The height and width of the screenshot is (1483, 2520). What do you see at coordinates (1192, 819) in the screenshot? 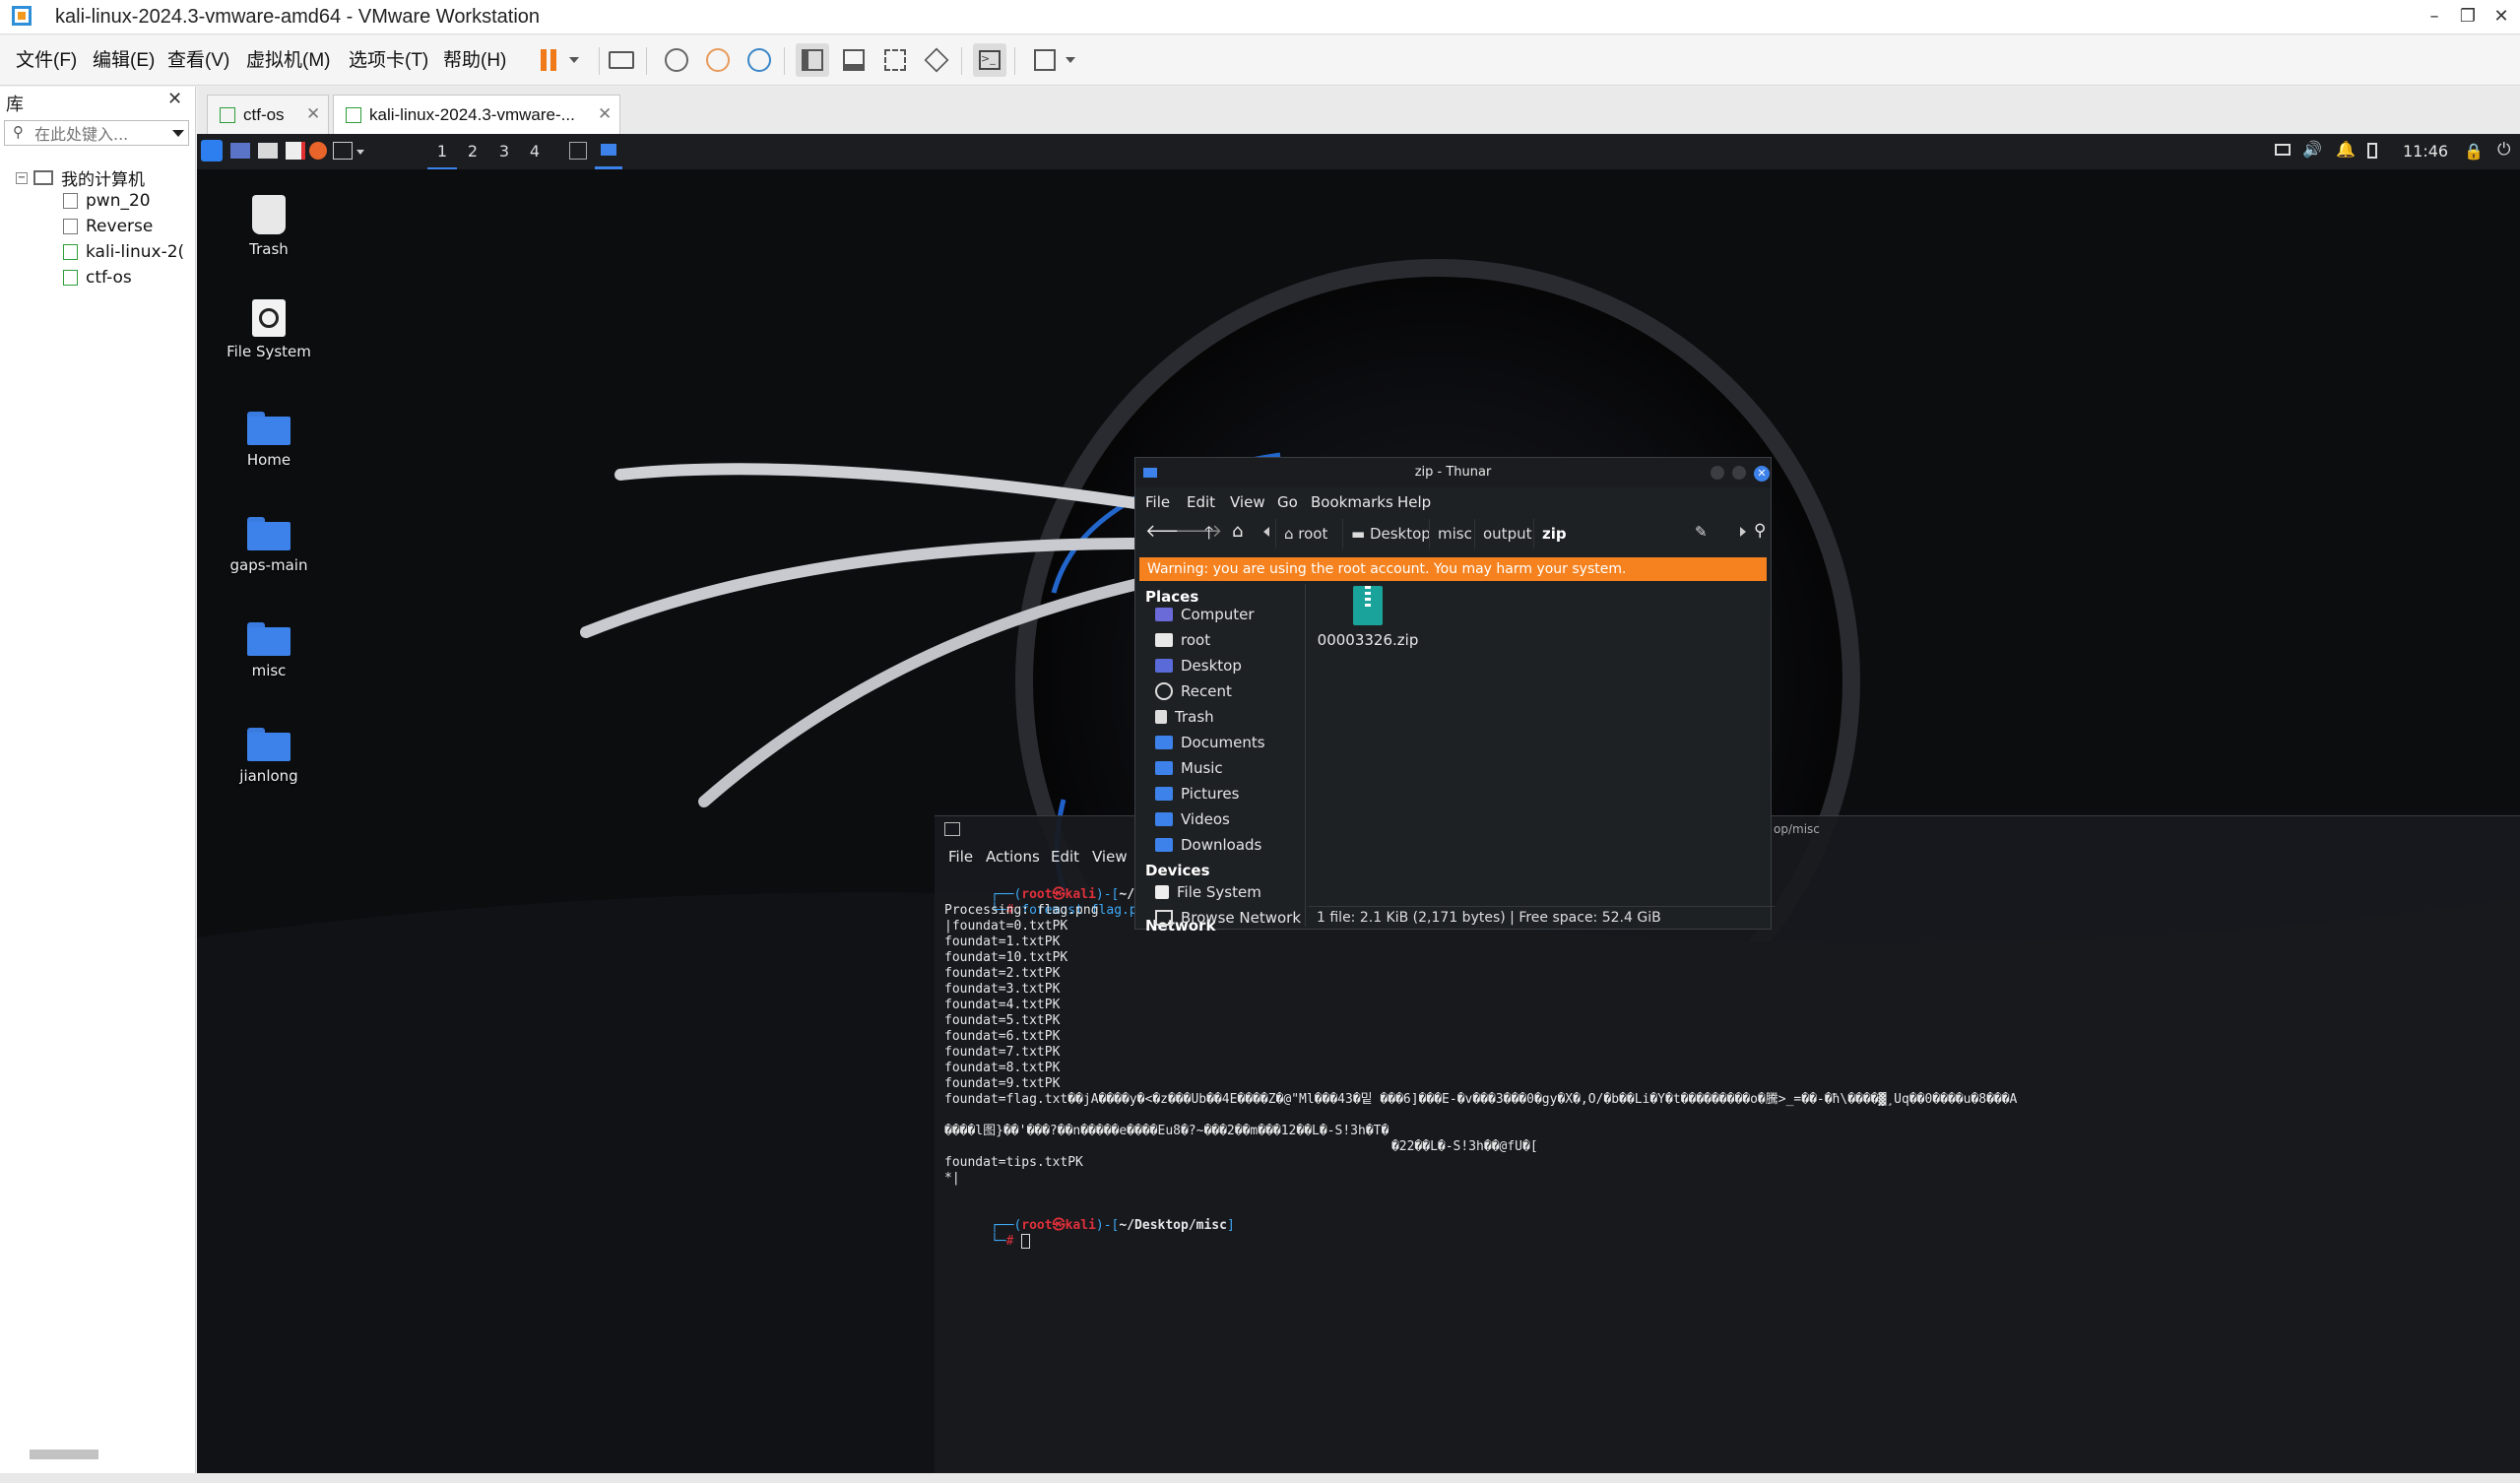
I see `place-videos: Videos` at bounding box center [1192, 819].